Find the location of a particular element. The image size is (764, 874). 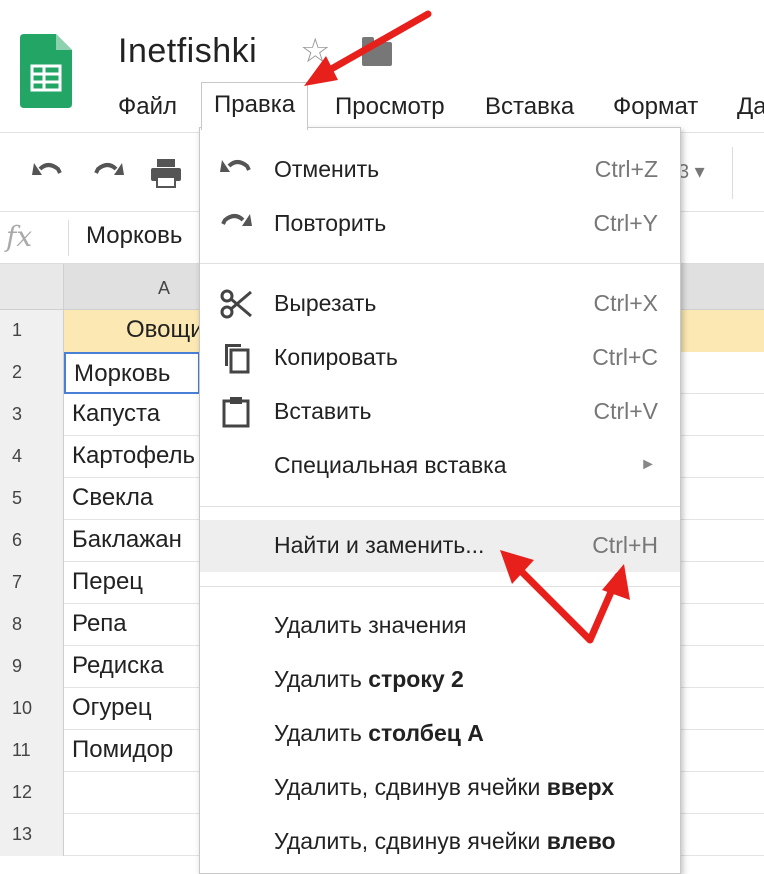

row-header: 9 is located at coordinates (32, 667).